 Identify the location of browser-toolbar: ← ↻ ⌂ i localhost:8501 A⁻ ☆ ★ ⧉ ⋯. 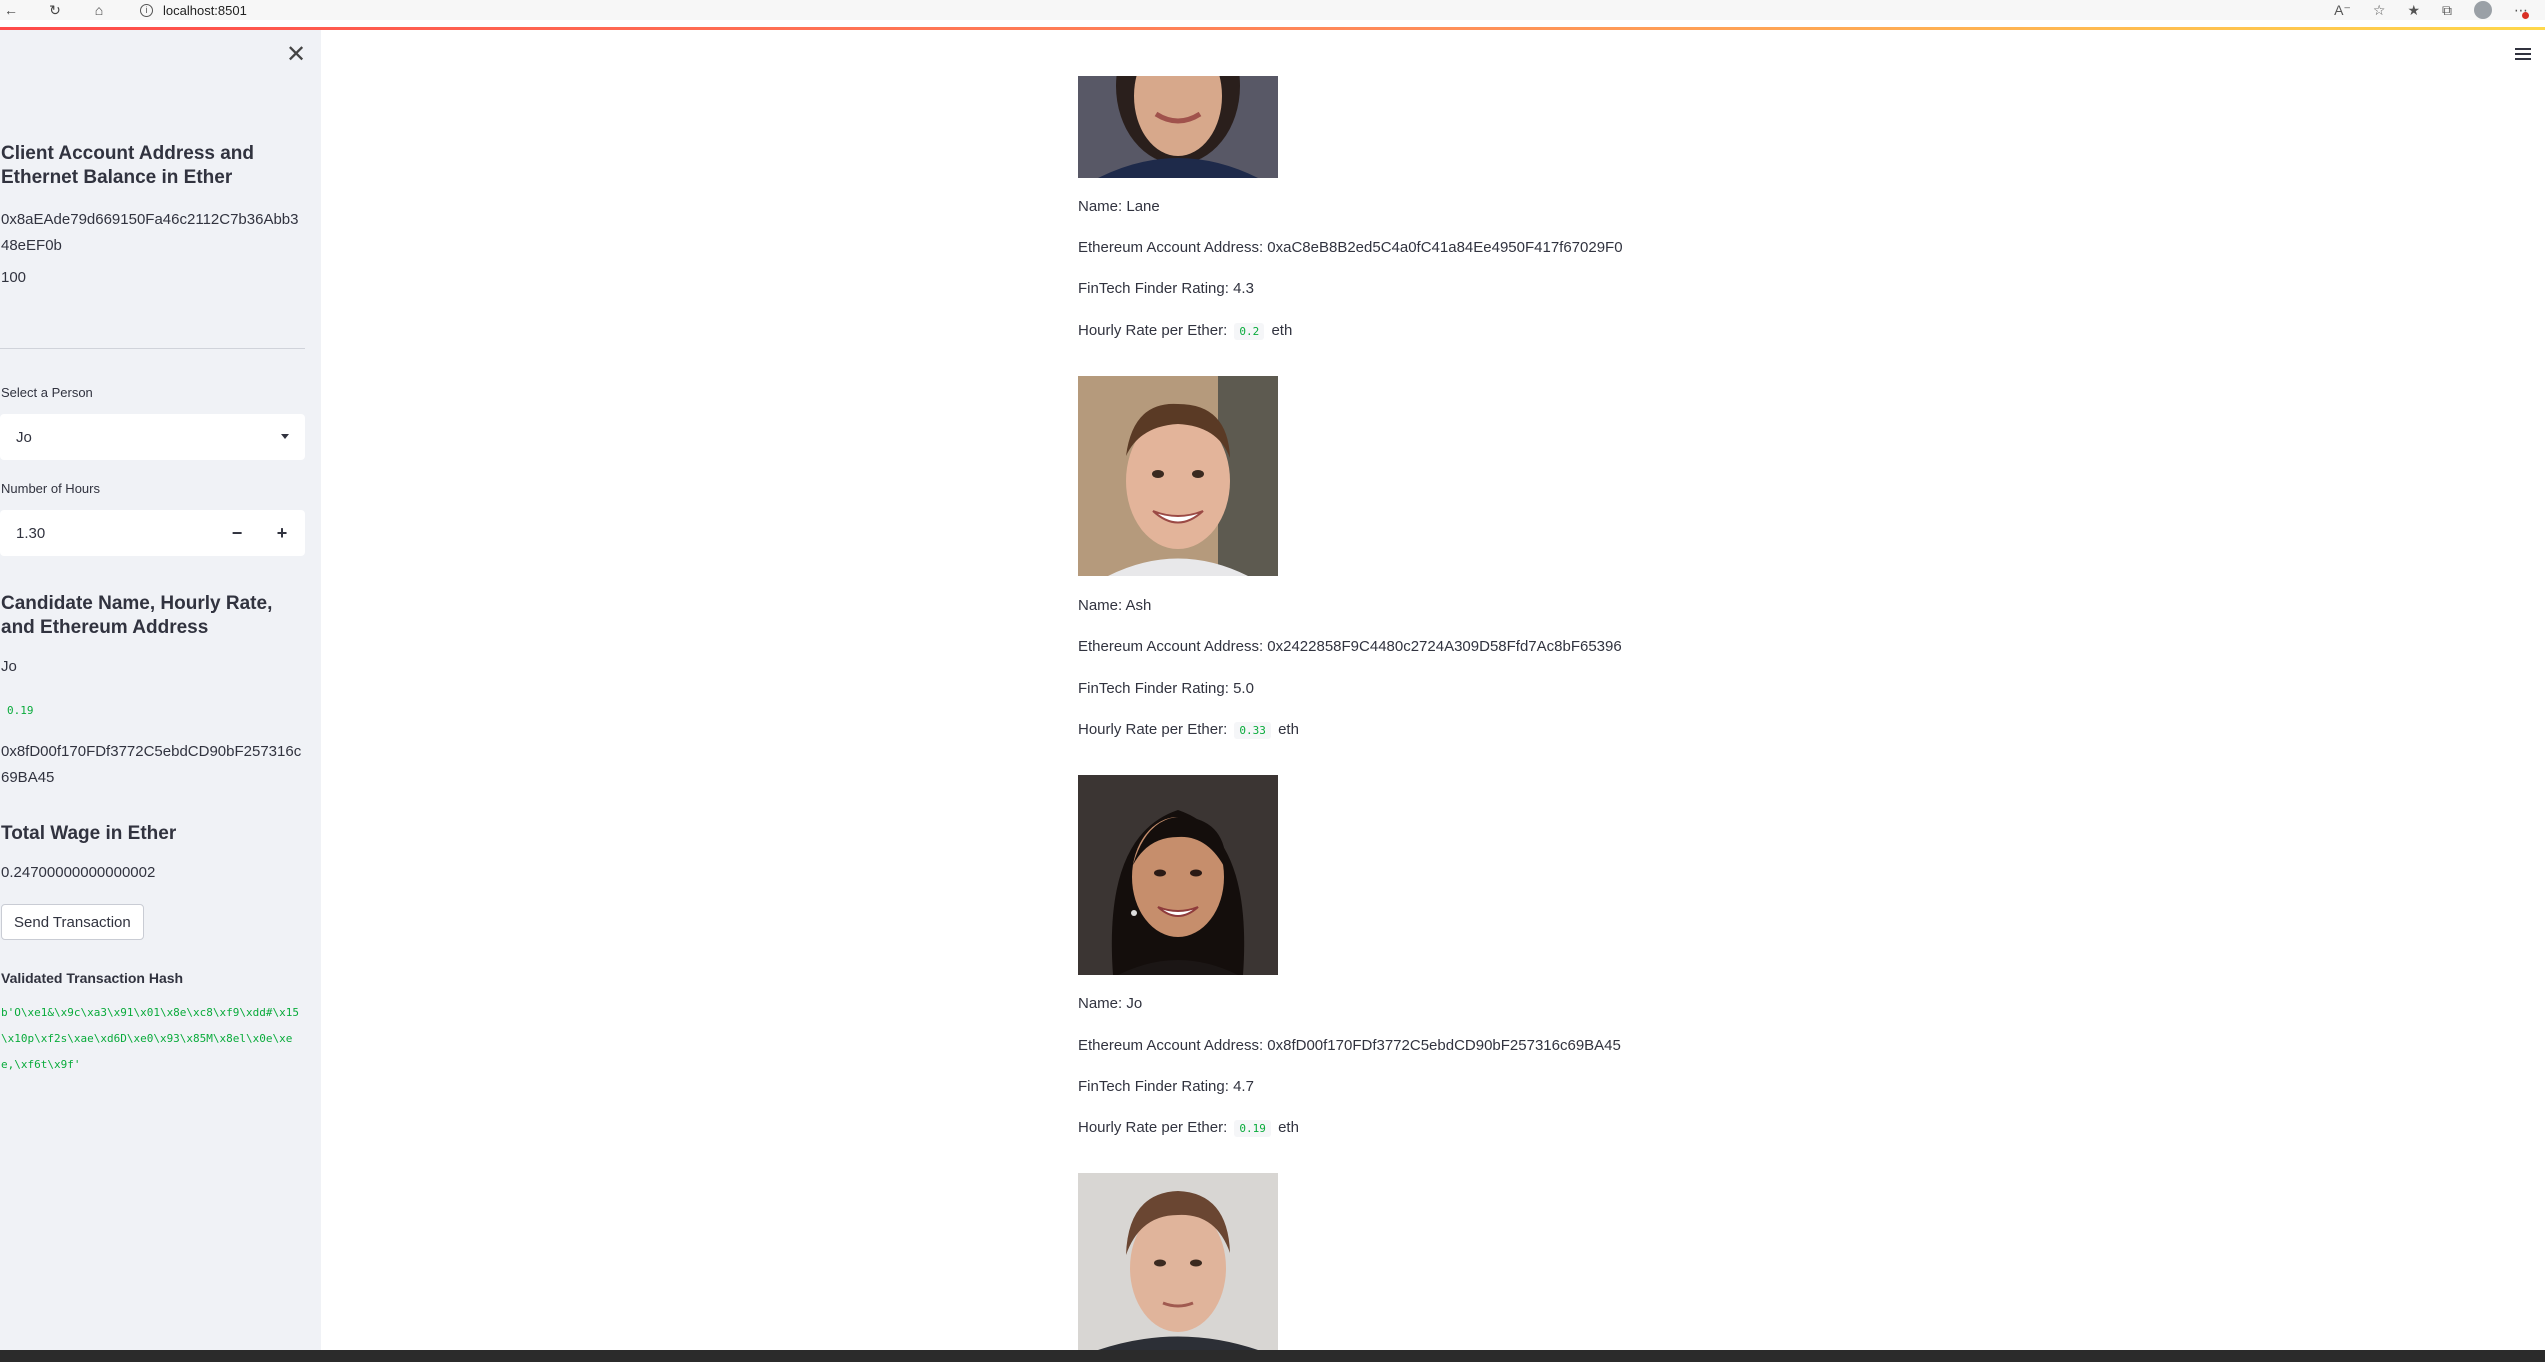
(1272, 10).